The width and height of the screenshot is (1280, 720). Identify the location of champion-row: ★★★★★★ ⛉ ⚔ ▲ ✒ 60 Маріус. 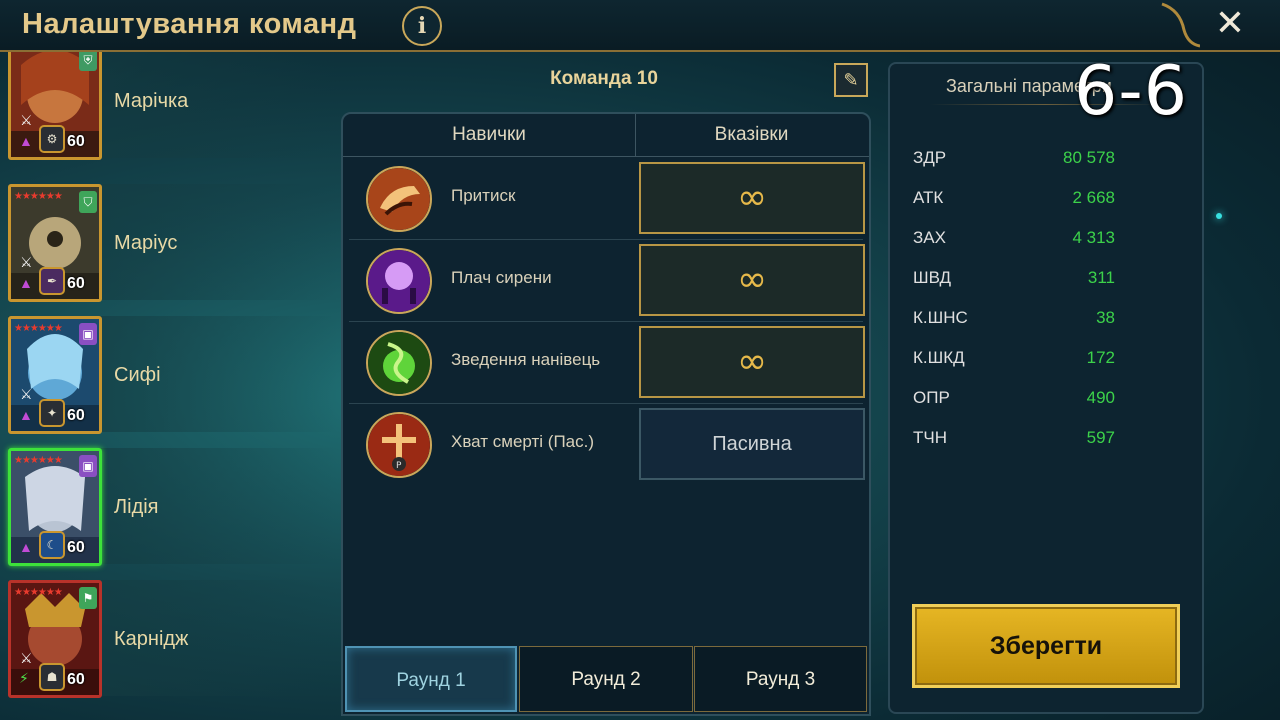
(173, 243).